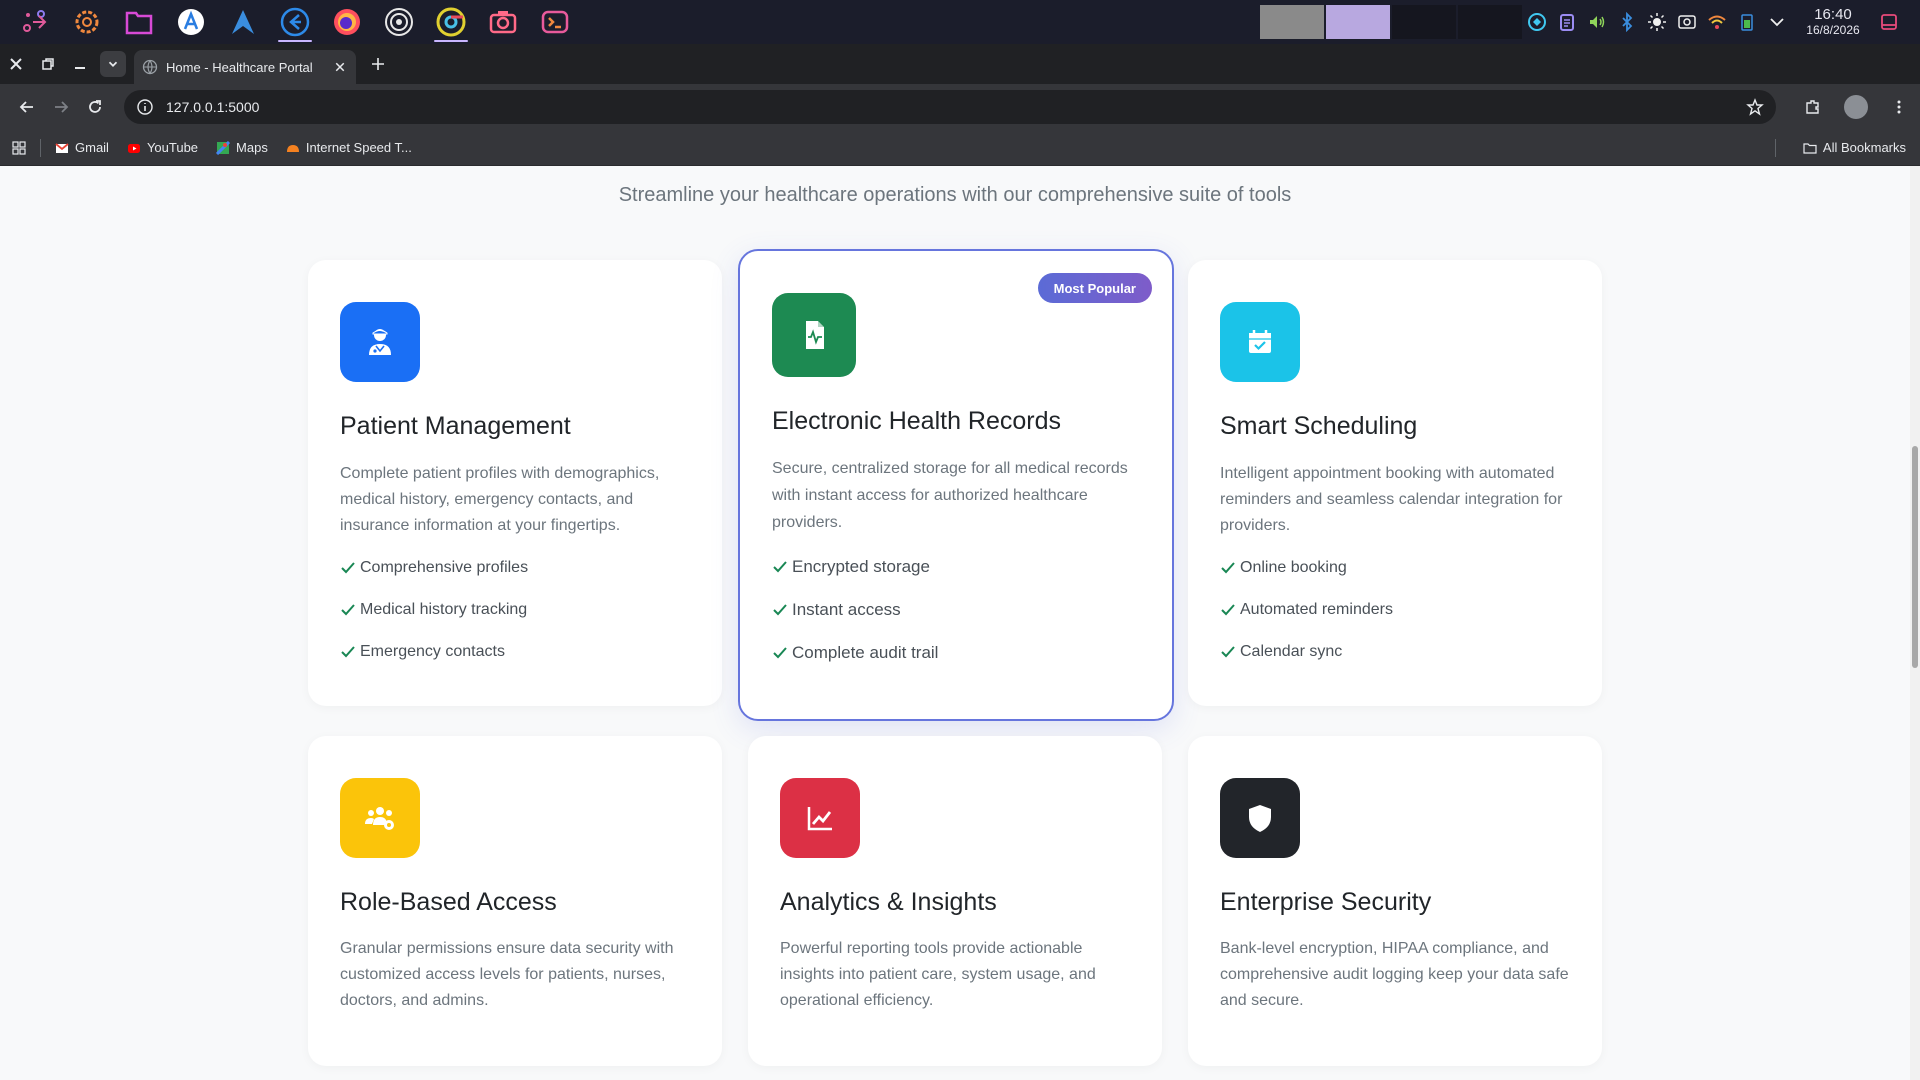 The height and width of the screenshot is (1080, 1920). Describe the element at coordinates (1899, 107) in the screenshot. I see `menu-icon` at that location.